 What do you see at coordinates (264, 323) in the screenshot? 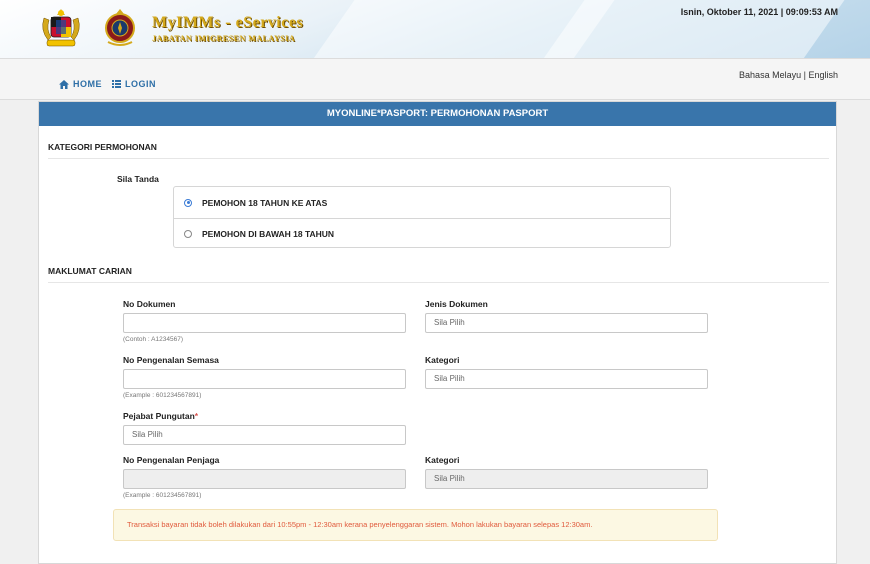
I see `no-dokumen-input` at bounding box center [264, 323].